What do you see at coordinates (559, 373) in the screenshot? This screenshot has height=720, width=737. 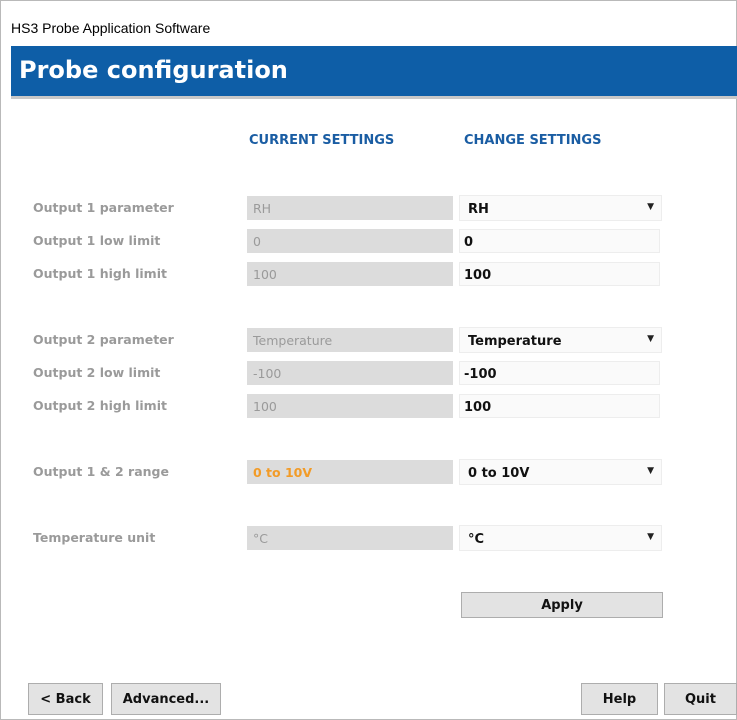 I see `output2-low-limit-input: -100` at bounding box center [559, 373].